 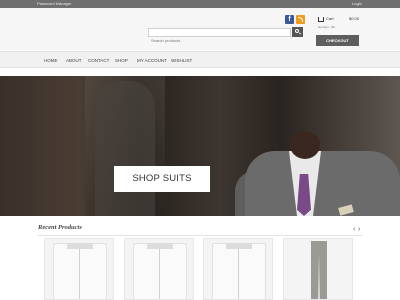 What do you see at coordinates (357, 4) in the screenshot?
I see `login-link: Login` at bounding box center [357, 4].